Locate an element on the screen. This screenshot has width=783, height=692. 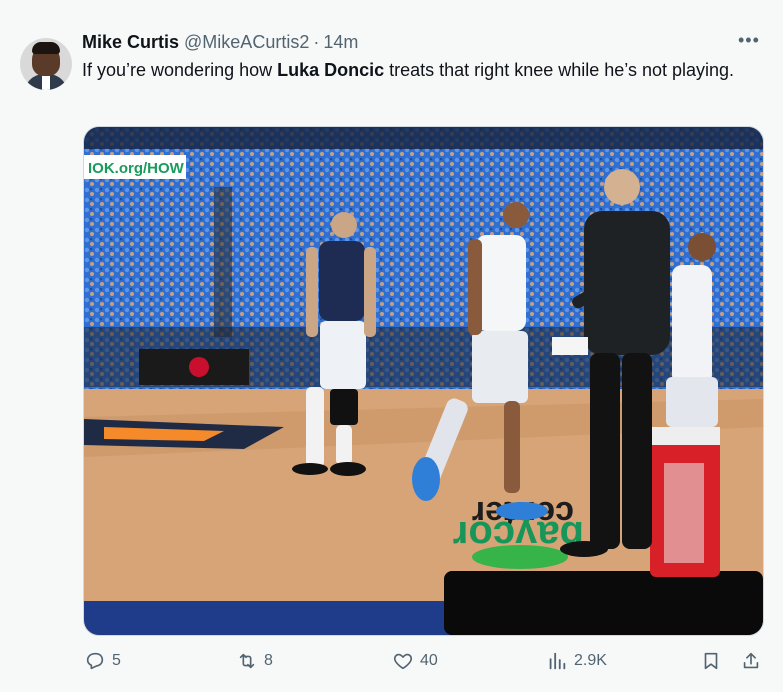
bookmark-button is located at coordinates (714, 661).